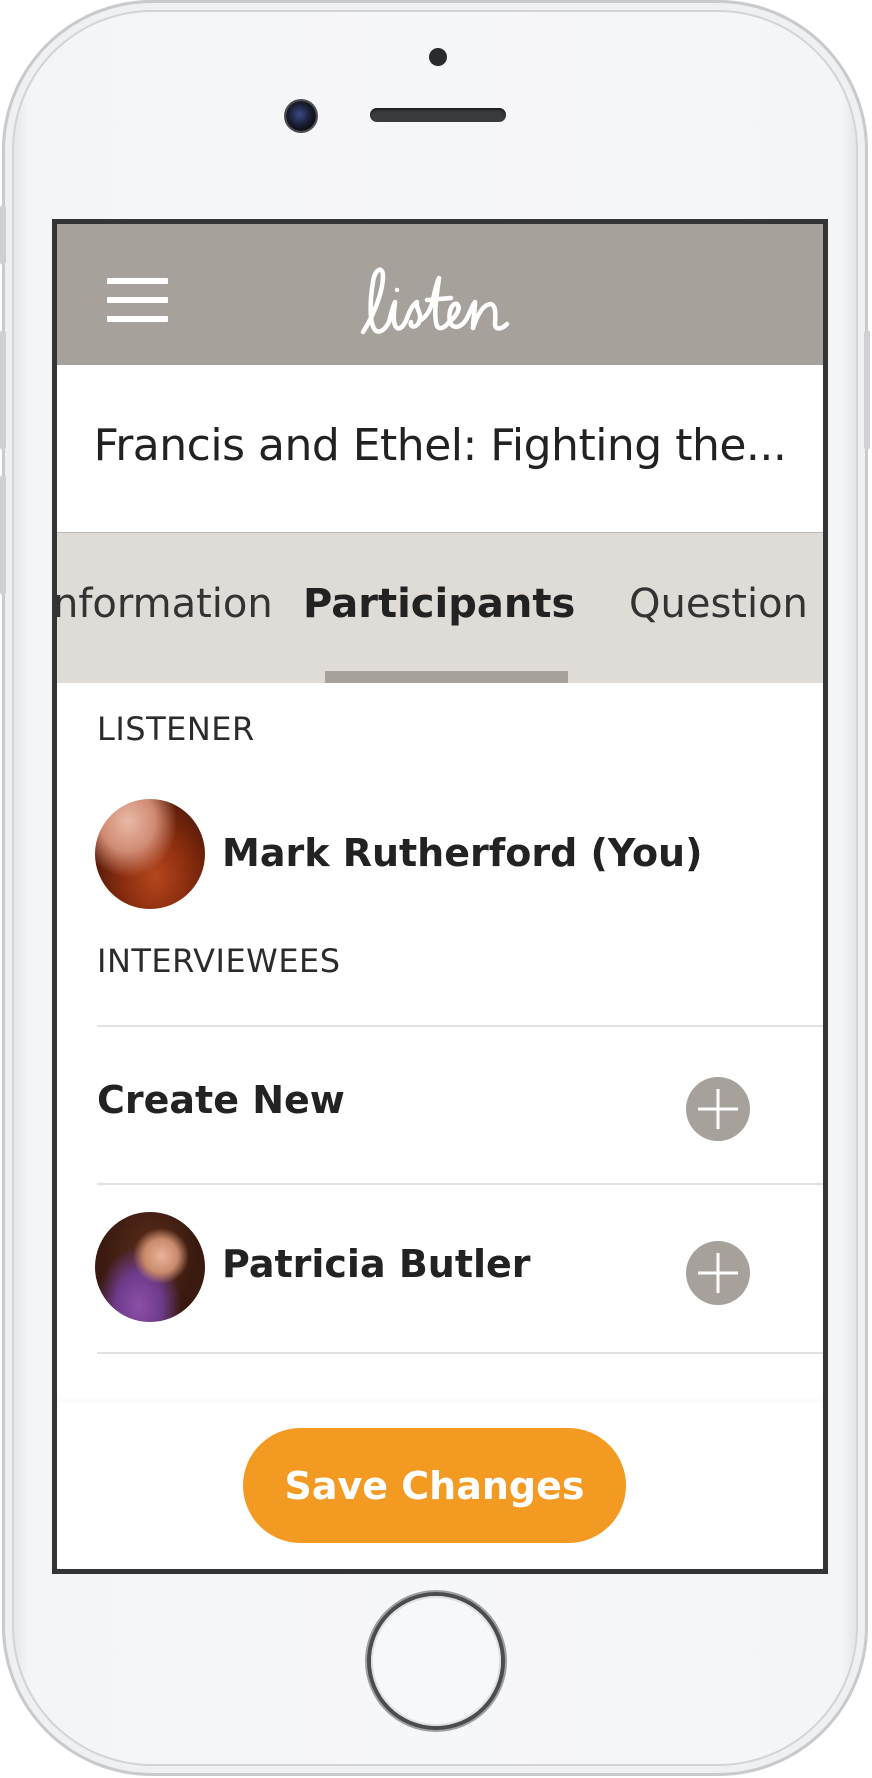  What do you see at coordinates (219, 961) in the screenshot?
I see `interviewees-section-label: INTERVIEWEES` at bounding box center [219, 961].